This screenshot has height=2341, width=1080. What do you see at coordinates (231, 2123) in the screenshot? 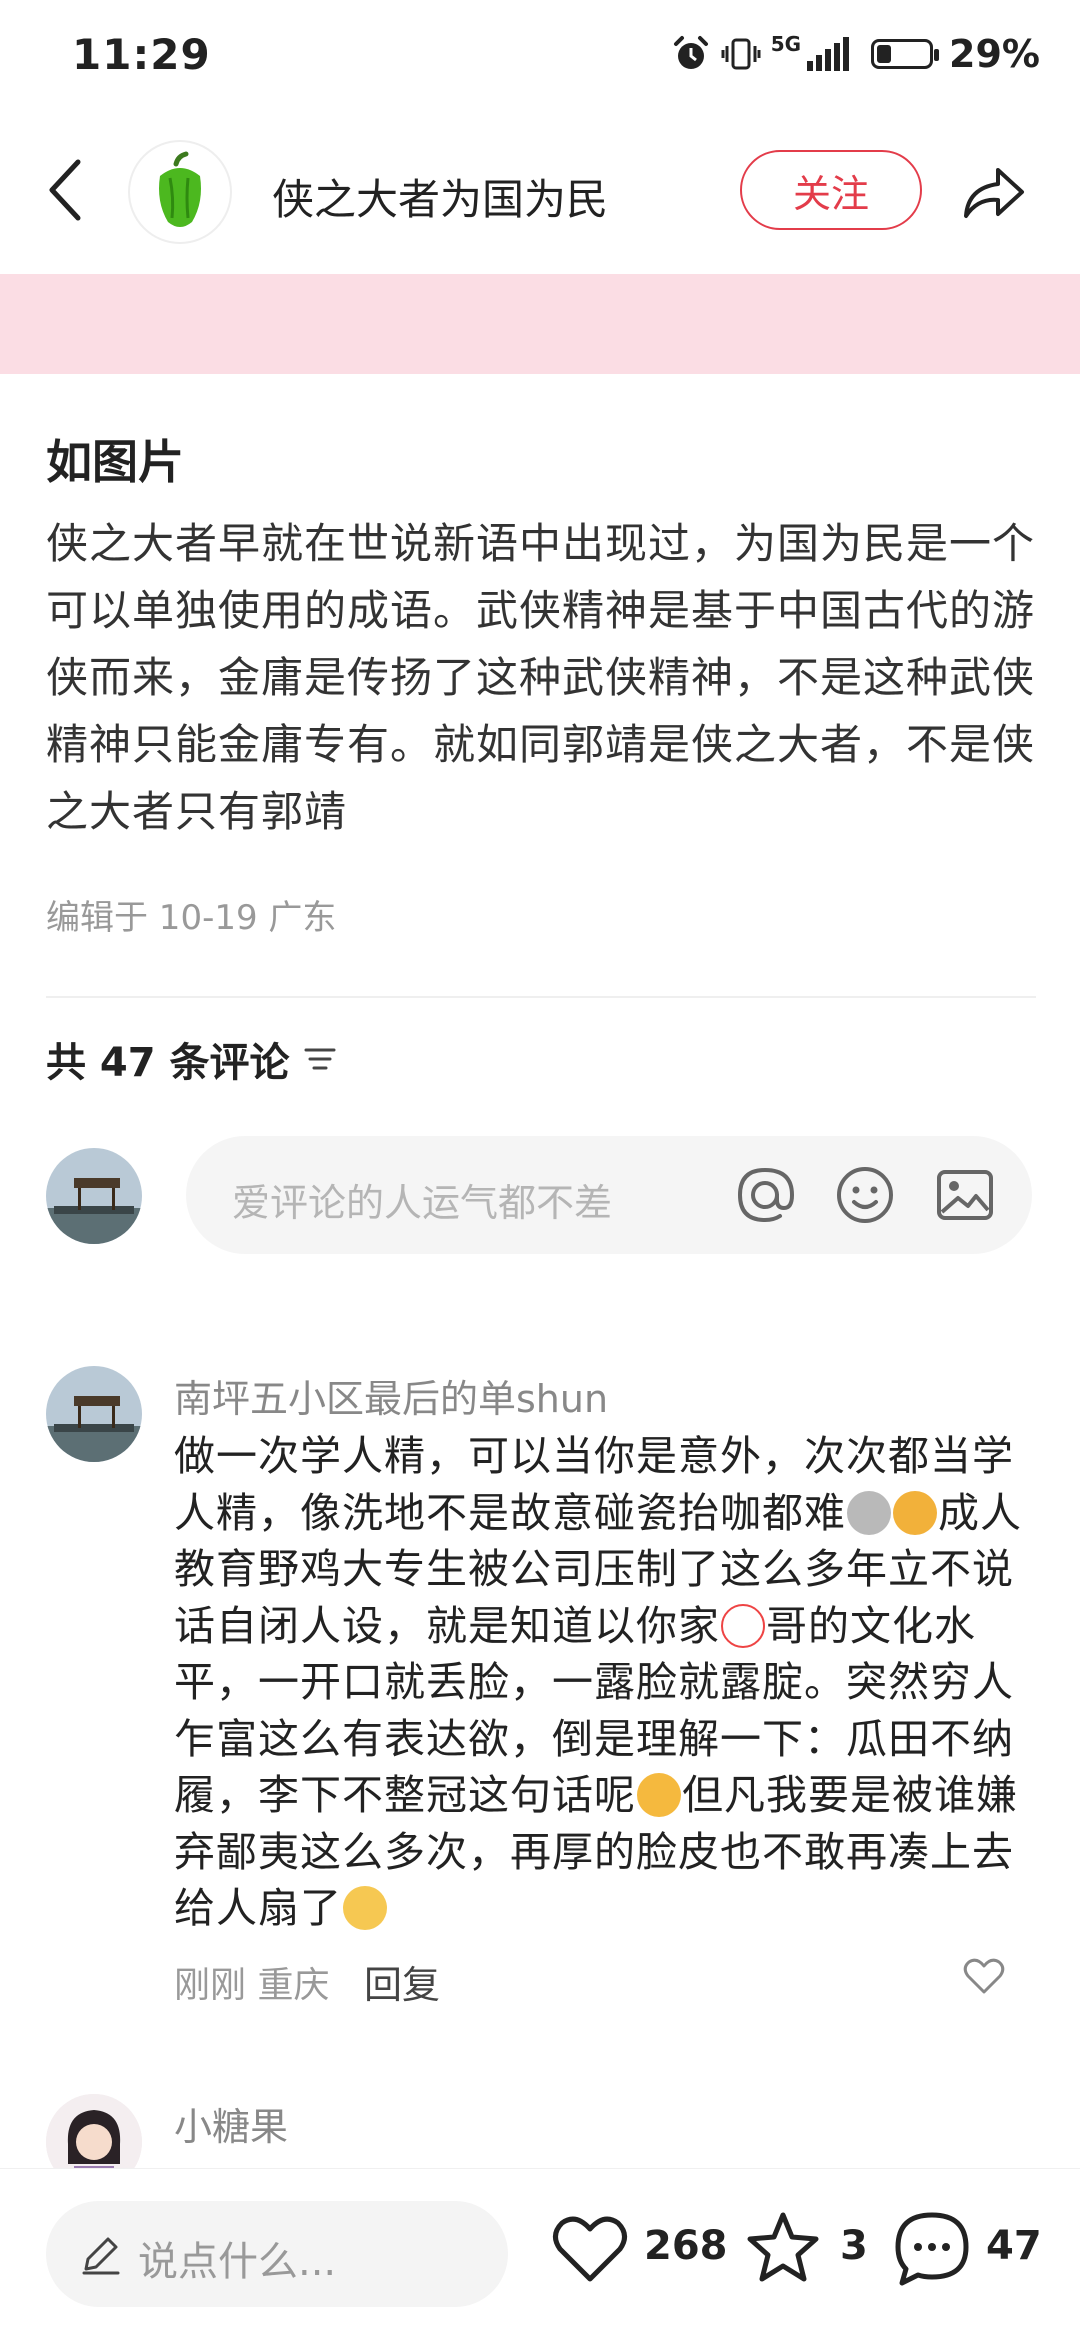
I see `comment-author: 小糖果` at bounding box center [231, 2123].